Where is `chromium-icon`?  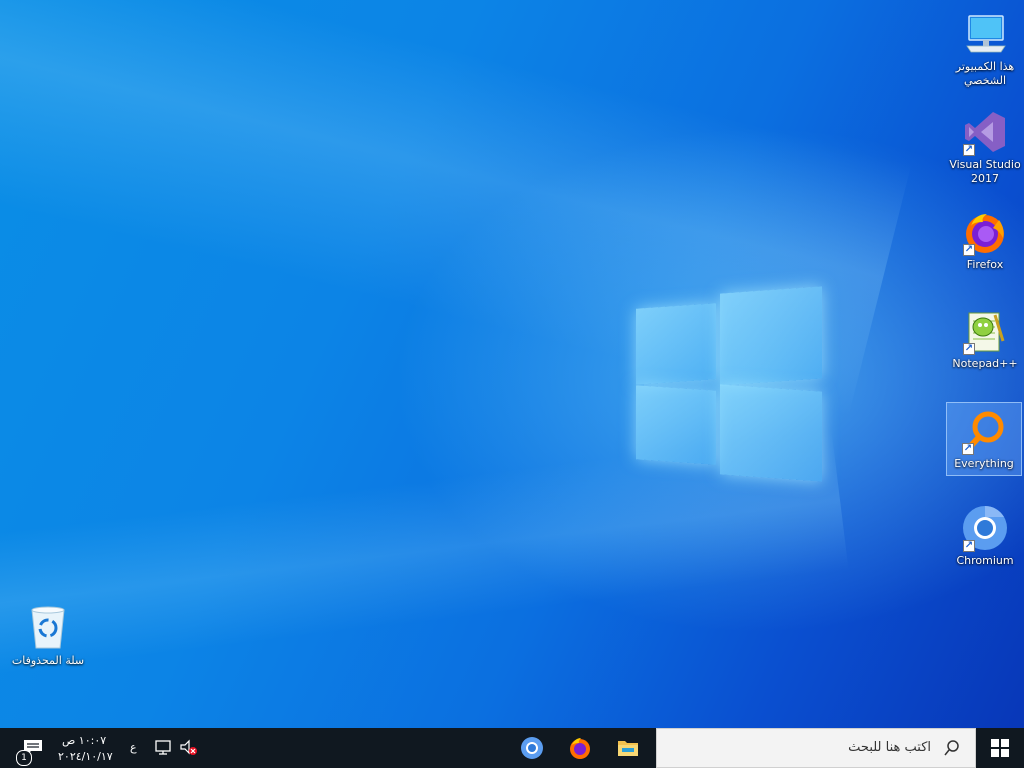 chromium-icon is located at coordinates (532, 748).